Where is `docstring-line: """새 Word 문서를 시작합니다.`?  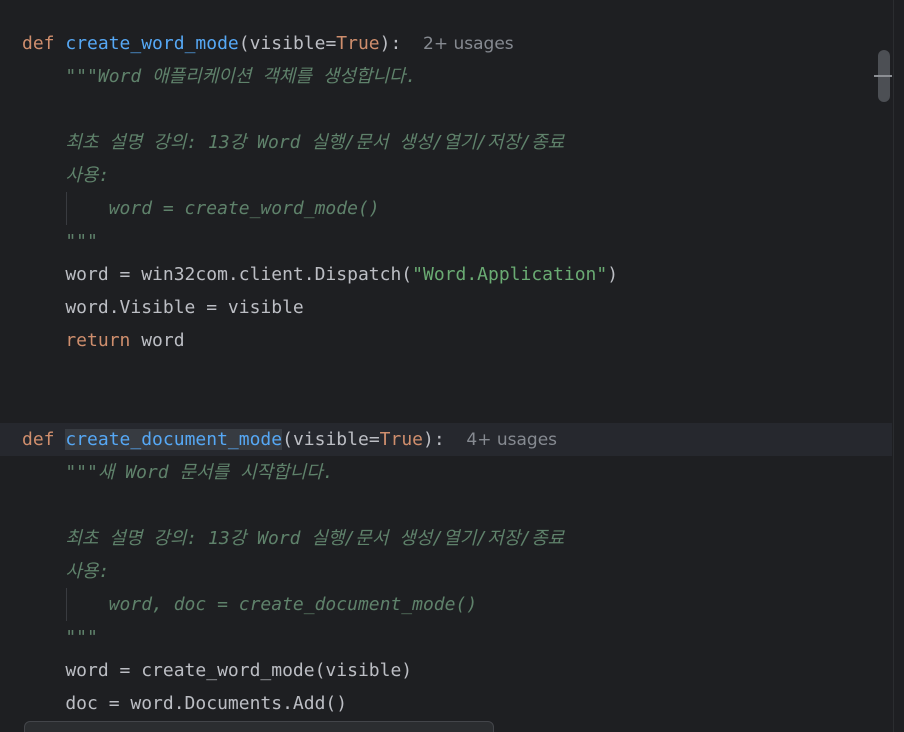
docstring-line: """새 Word 문서를 시작합니다. is located at coordinates (177, 472).